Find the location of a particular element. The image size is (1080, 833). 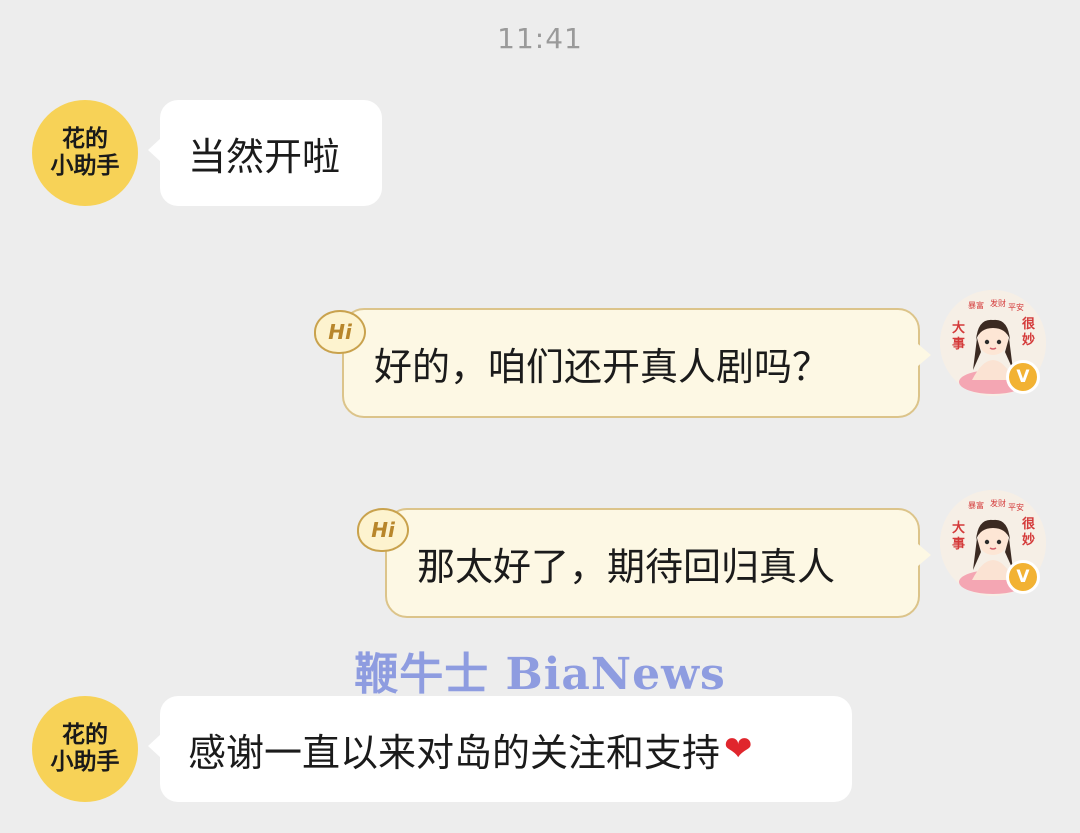

message-text: 那太好了，期待回归真人 is located at coordinates (626, 566).